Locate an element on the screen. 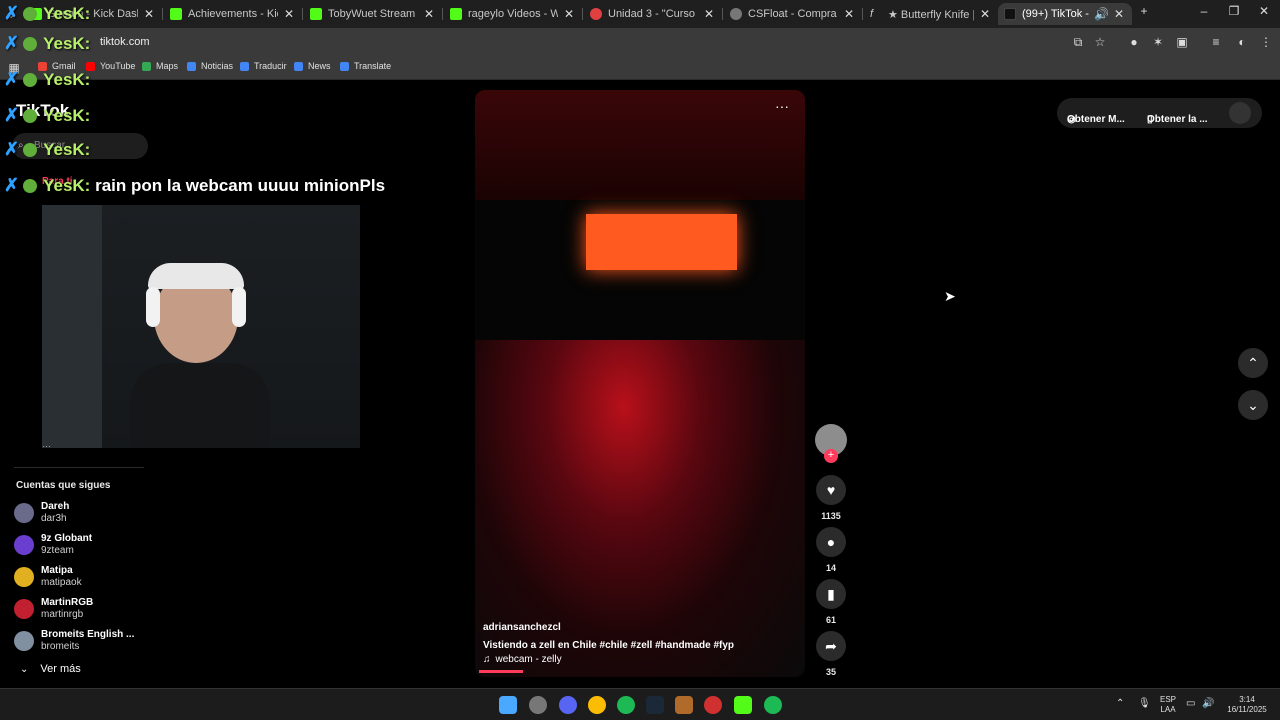  like-count: 1135 is located at coordinates (831, 516).